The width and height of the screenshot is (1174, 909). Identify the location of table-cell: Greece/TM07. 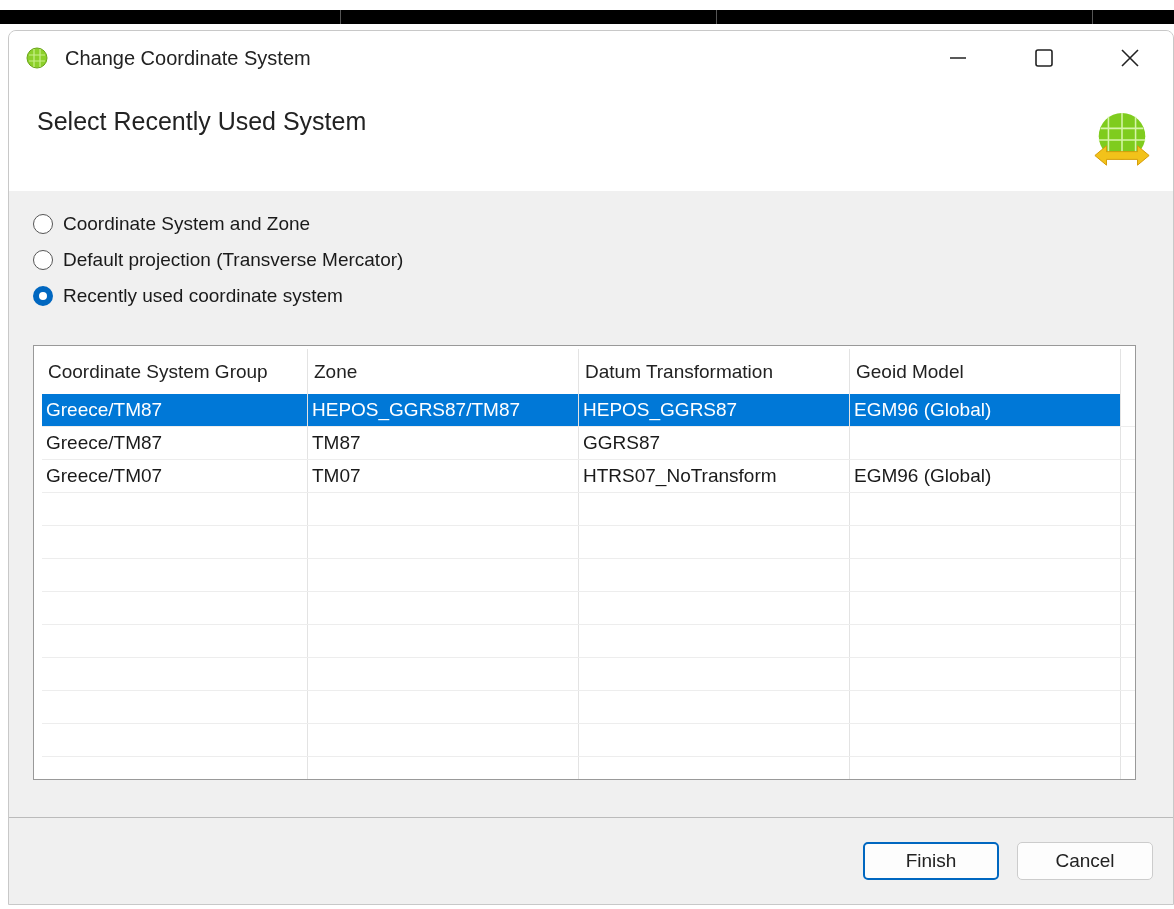
(175, 476).